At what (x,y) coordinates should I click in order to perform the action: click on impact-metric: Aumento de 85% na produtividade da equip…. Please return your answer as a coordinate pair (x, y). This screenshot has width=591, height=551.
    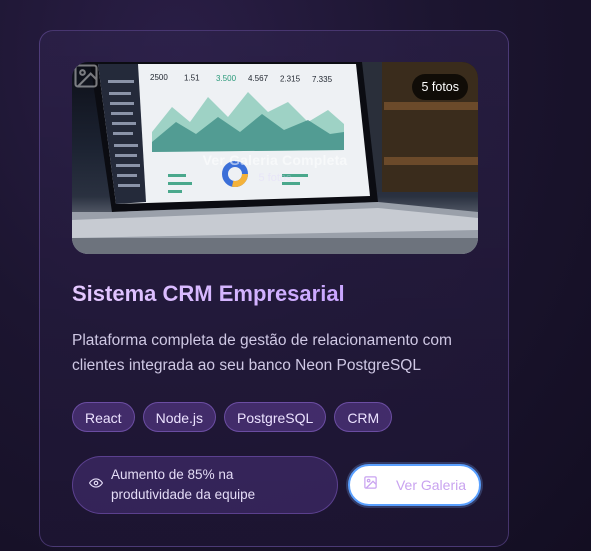
    Looking at the image, I should click on (205, 485).